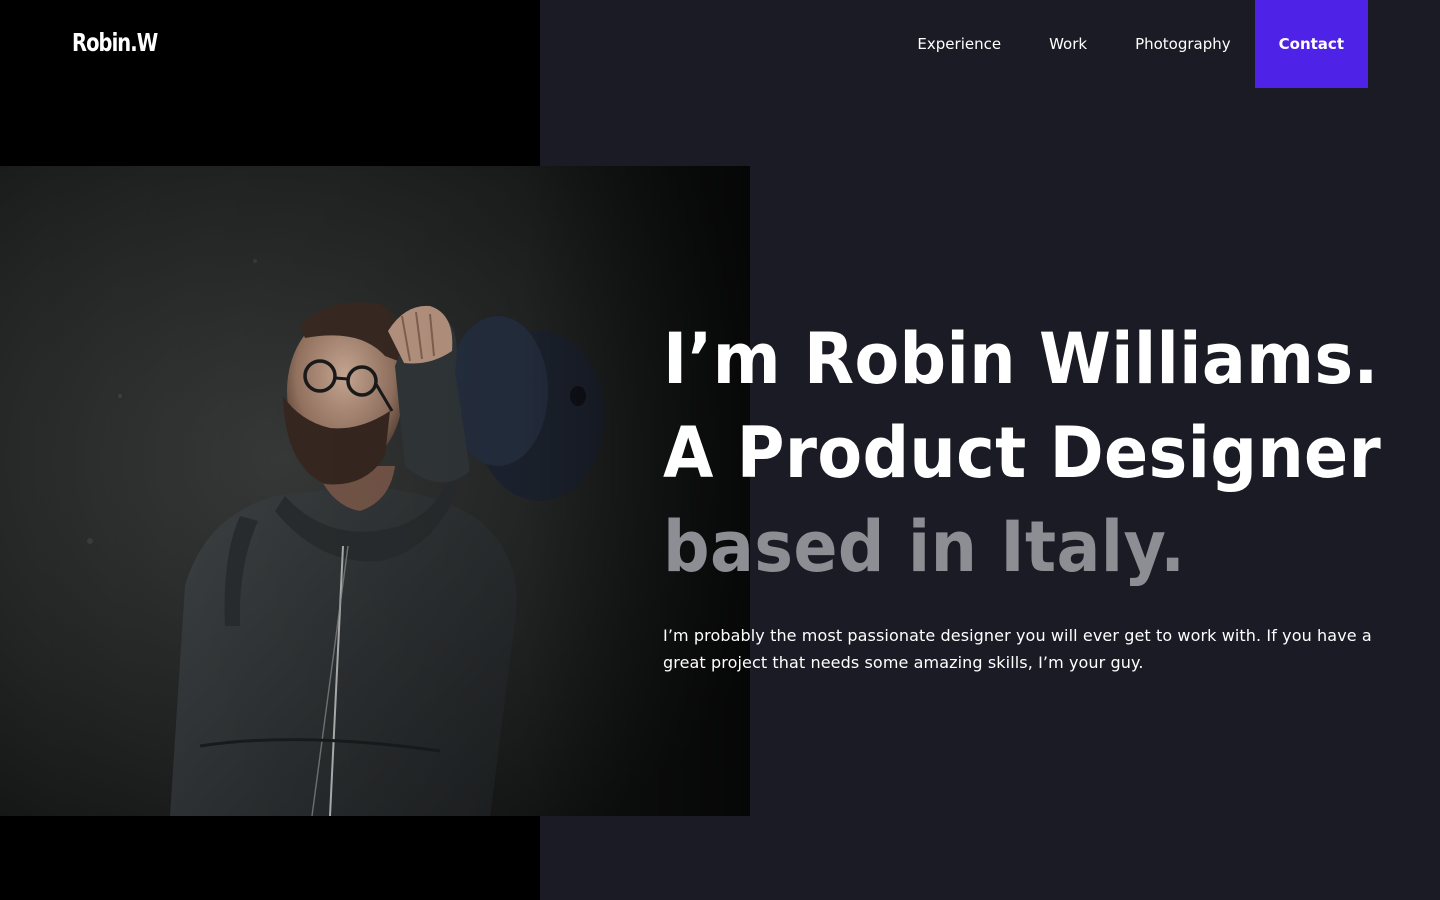 The width and height of the screenshot is (1440, 900). I want to click on nav-contact-button: Contact, so click(1311, 44).